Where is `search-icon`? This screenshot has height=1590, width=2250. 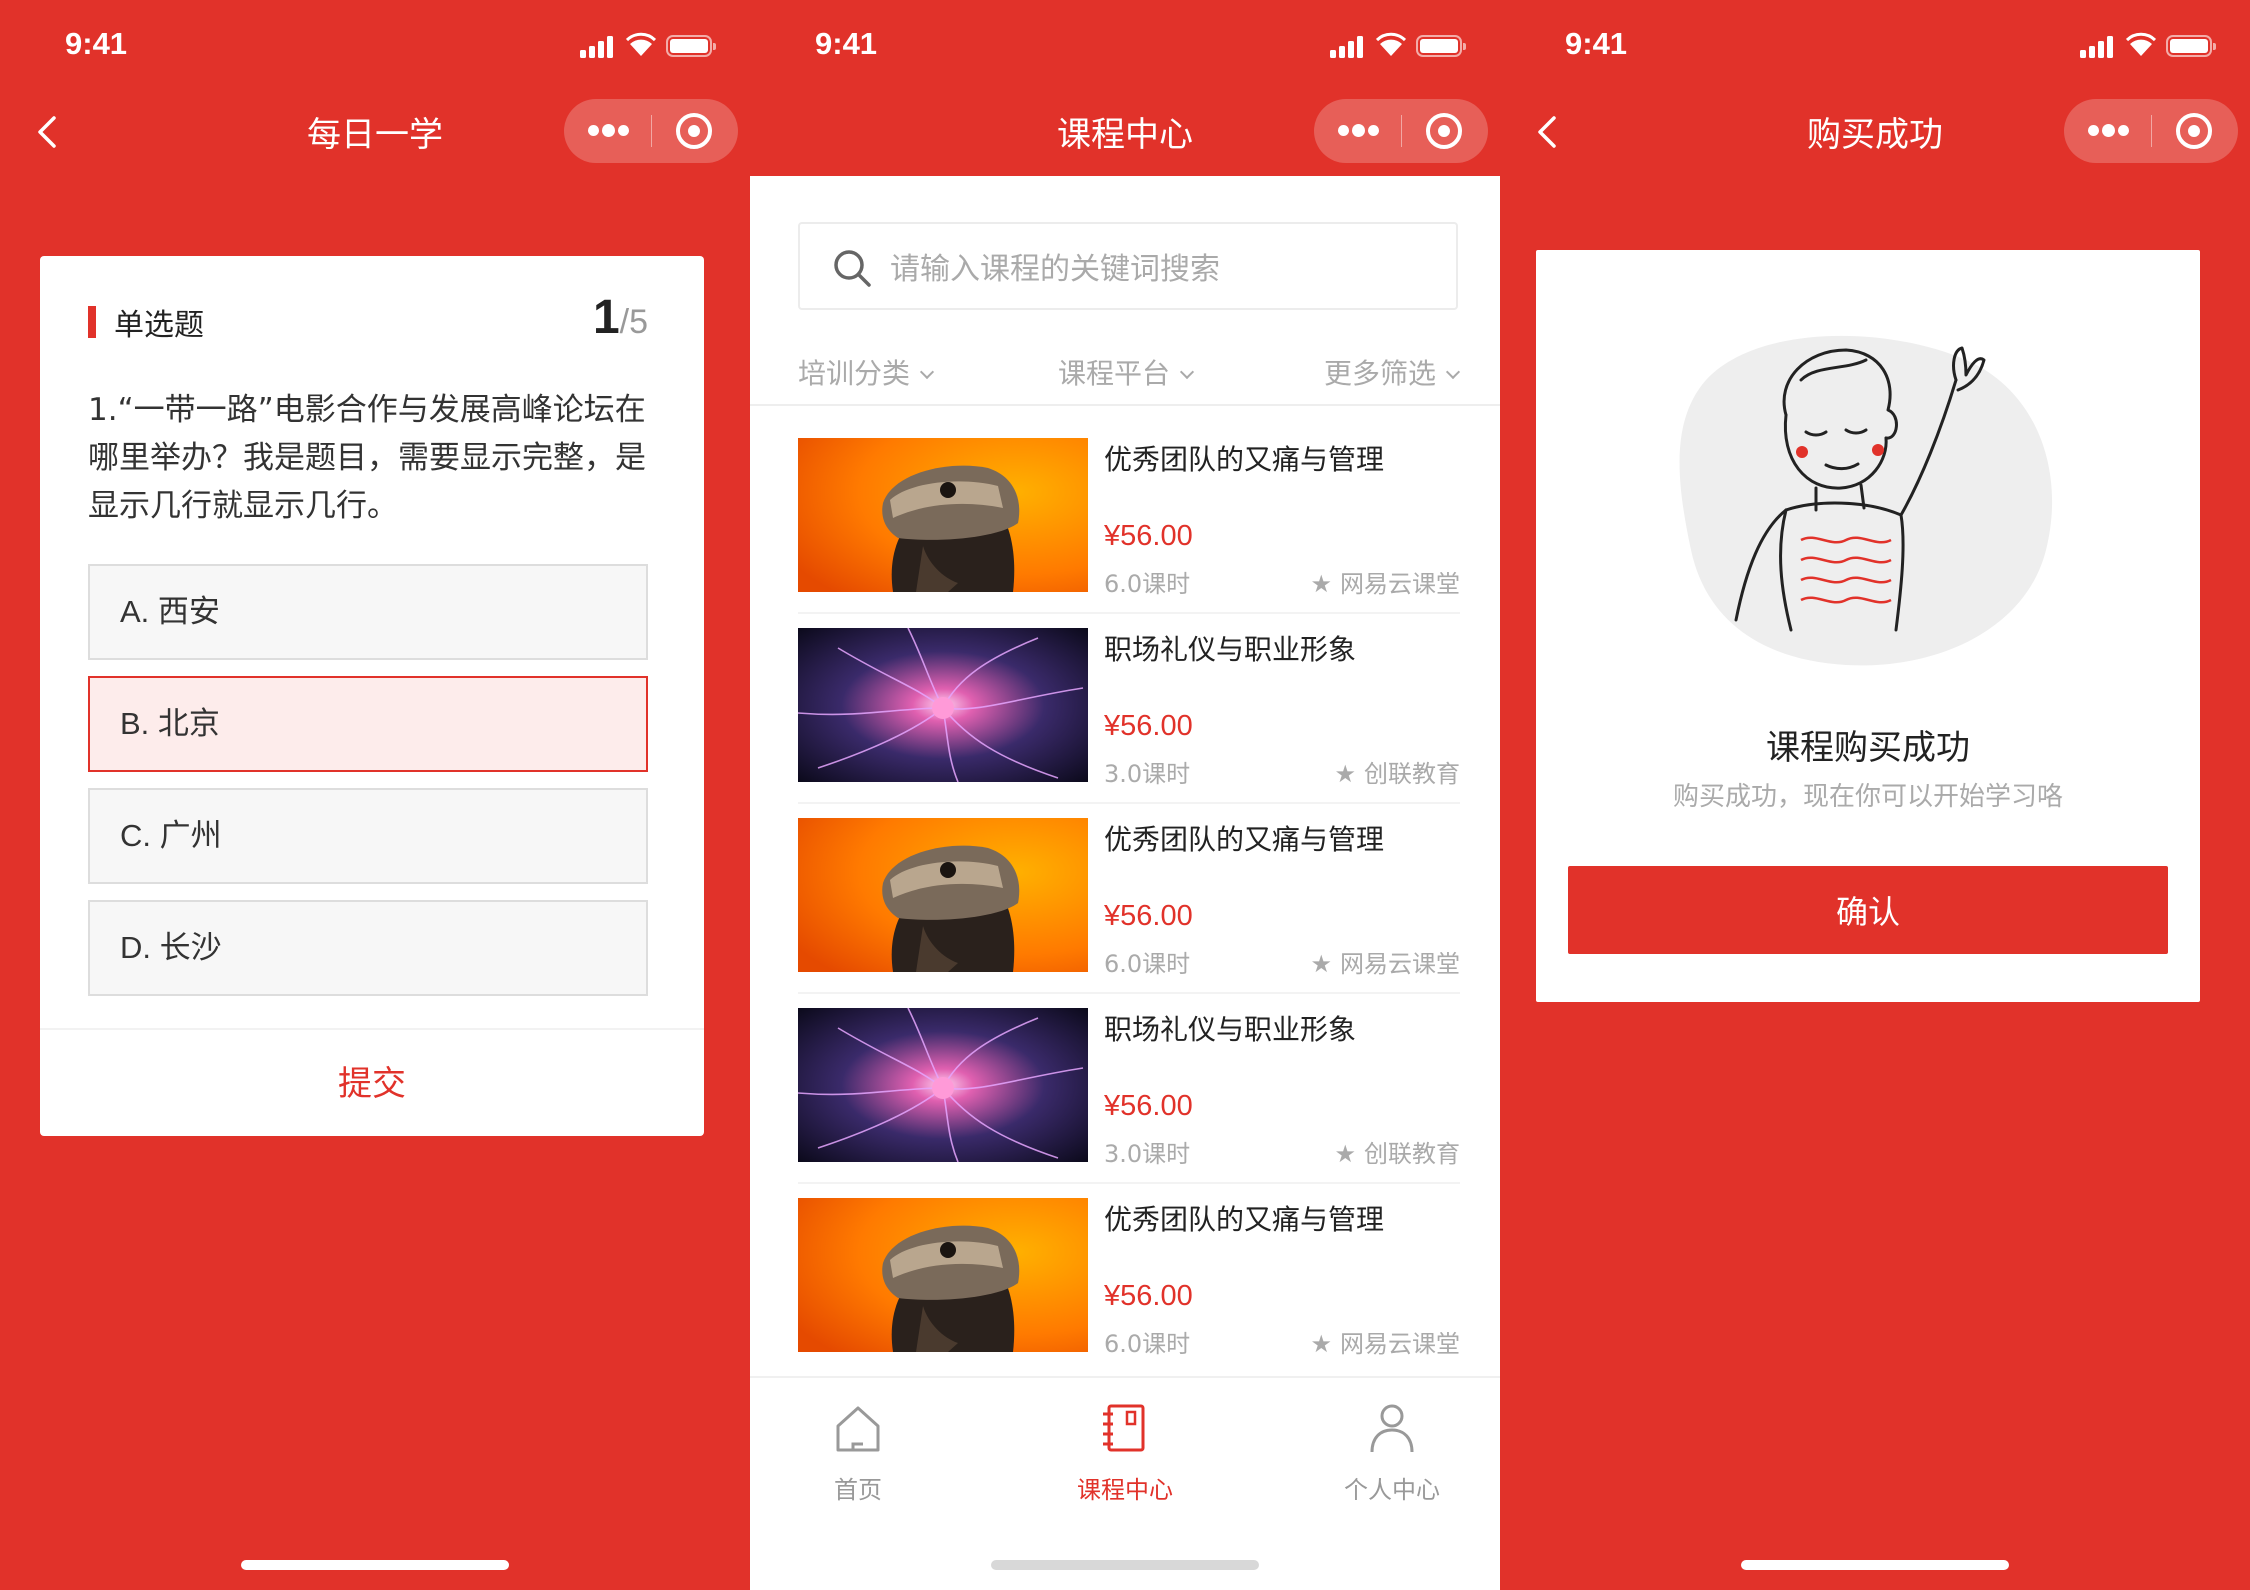
search-icon is located at coordinates (852, 268).